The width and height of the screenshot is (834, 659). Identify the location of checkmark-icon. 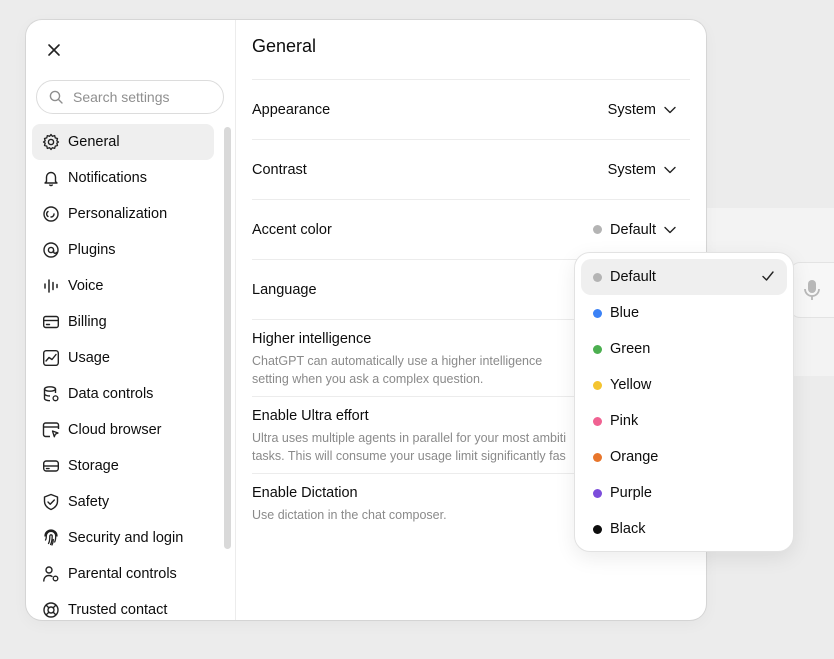
(768, 276).